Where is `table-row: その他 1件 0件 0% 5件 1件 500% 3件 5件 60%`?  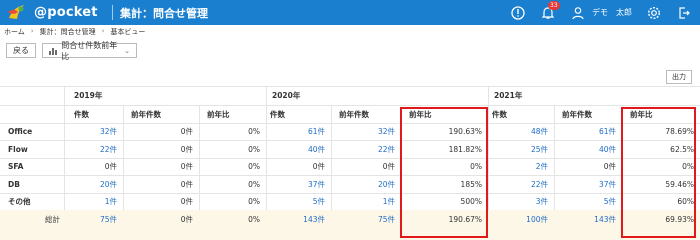
table-row: その他 1件 0件 0% 5件 1件 500% 3件 5件 60% is located at coordinates (350, 201).